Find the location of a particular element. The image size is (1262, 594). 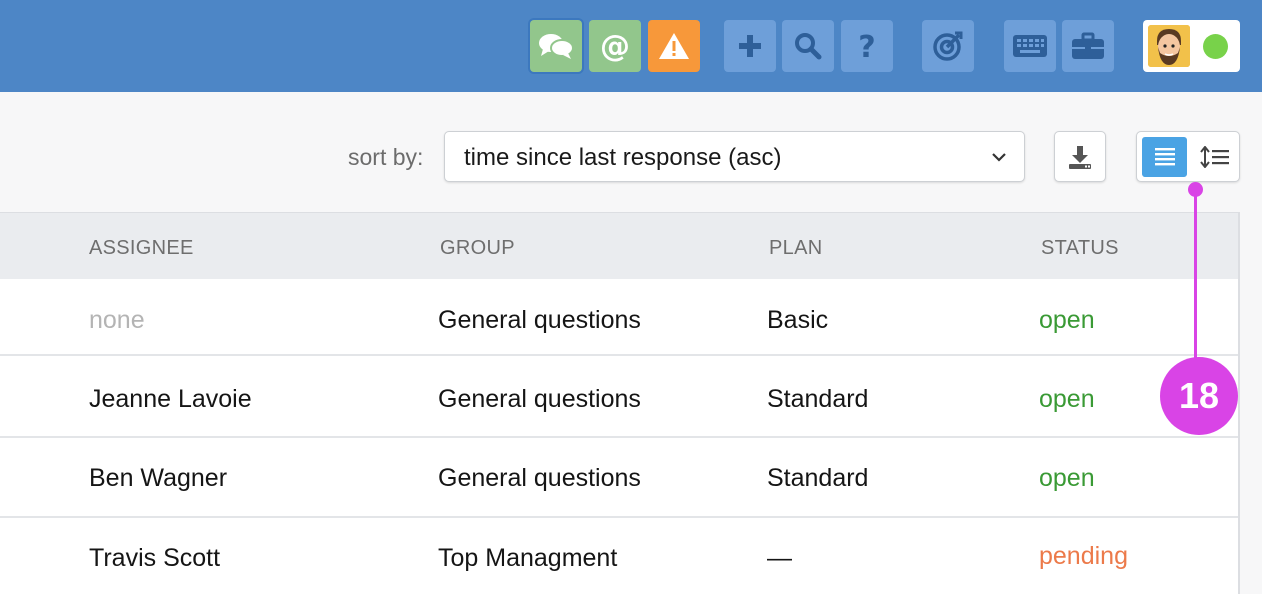

table-header: ASSIGNEE GROUP PLAN STATUS is located at coordinates (619, 245).